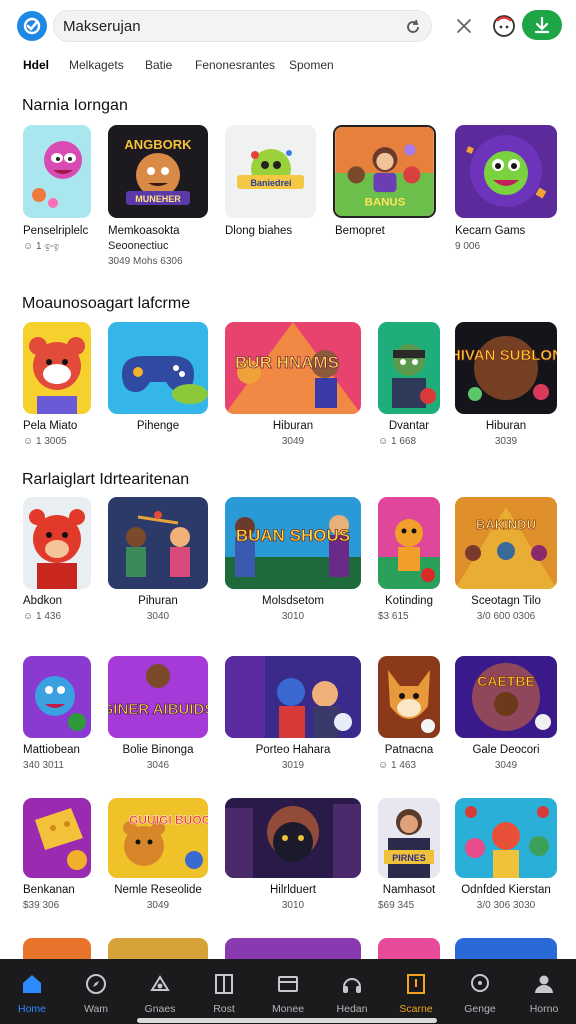 This screenshot has height=1024, width=576. I want to click on tab-melkagets: Melkagets, so click(96, 65).